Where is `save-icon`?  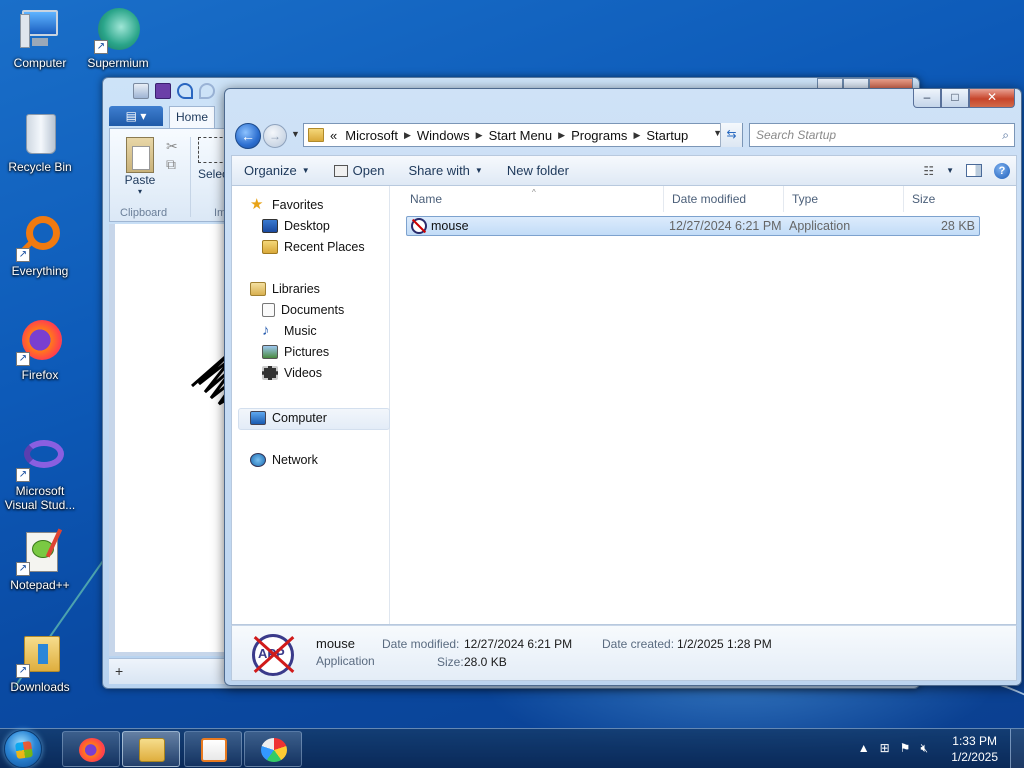
save-icon is located at coordinates (163, 91).